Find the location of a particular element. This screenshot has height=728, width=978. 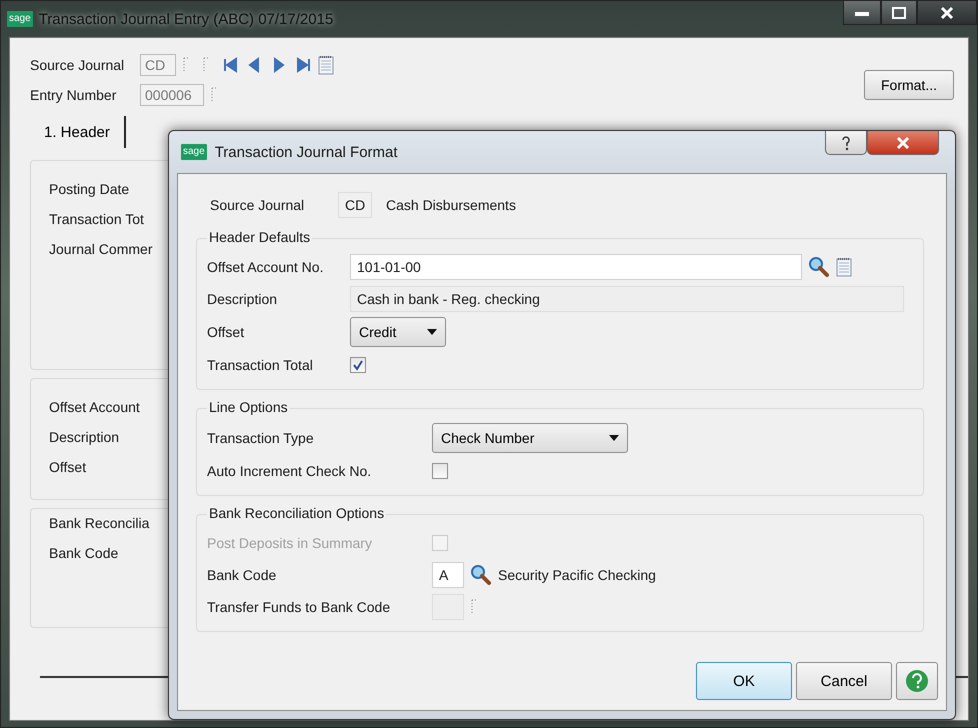

dropdown: Credit is located at coordinates (398, 332).